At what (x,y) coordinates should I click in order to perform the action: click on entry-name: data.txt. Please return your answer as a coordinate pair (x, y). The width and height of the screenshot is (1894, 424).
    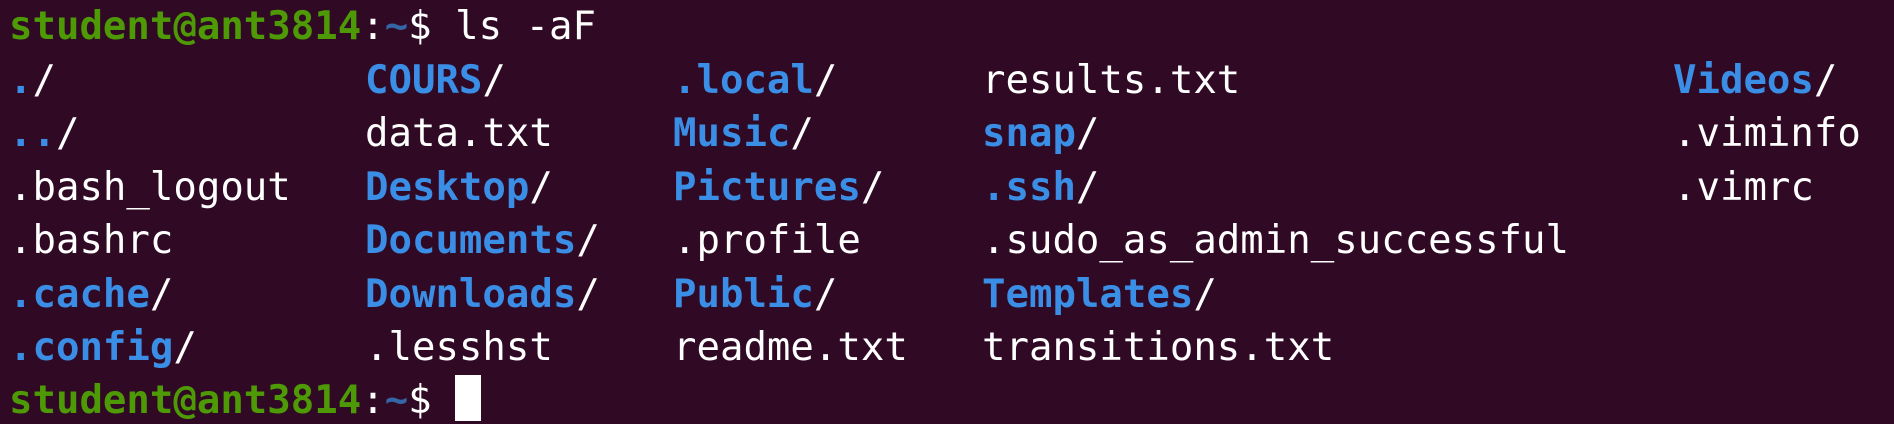
    Looking at the image, I should click on (459, 133).